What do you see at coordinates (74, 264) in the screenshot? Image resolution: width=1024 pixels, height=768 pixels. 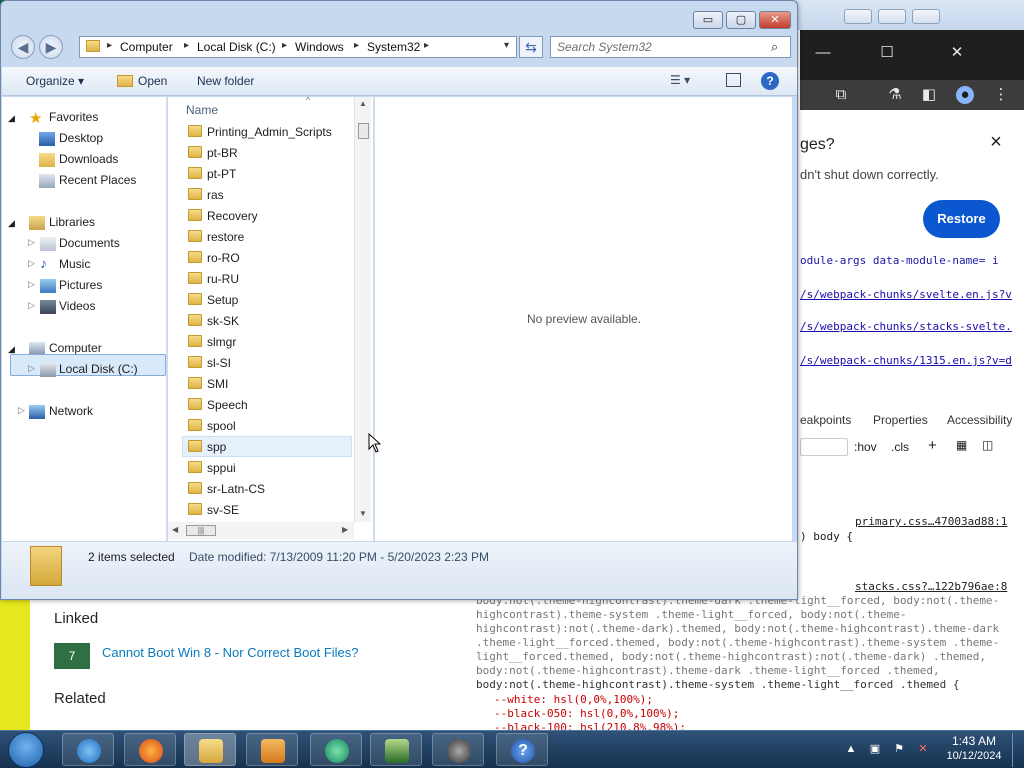 I see `sidebar-item-music: Music` at bounding box center [74, 264].